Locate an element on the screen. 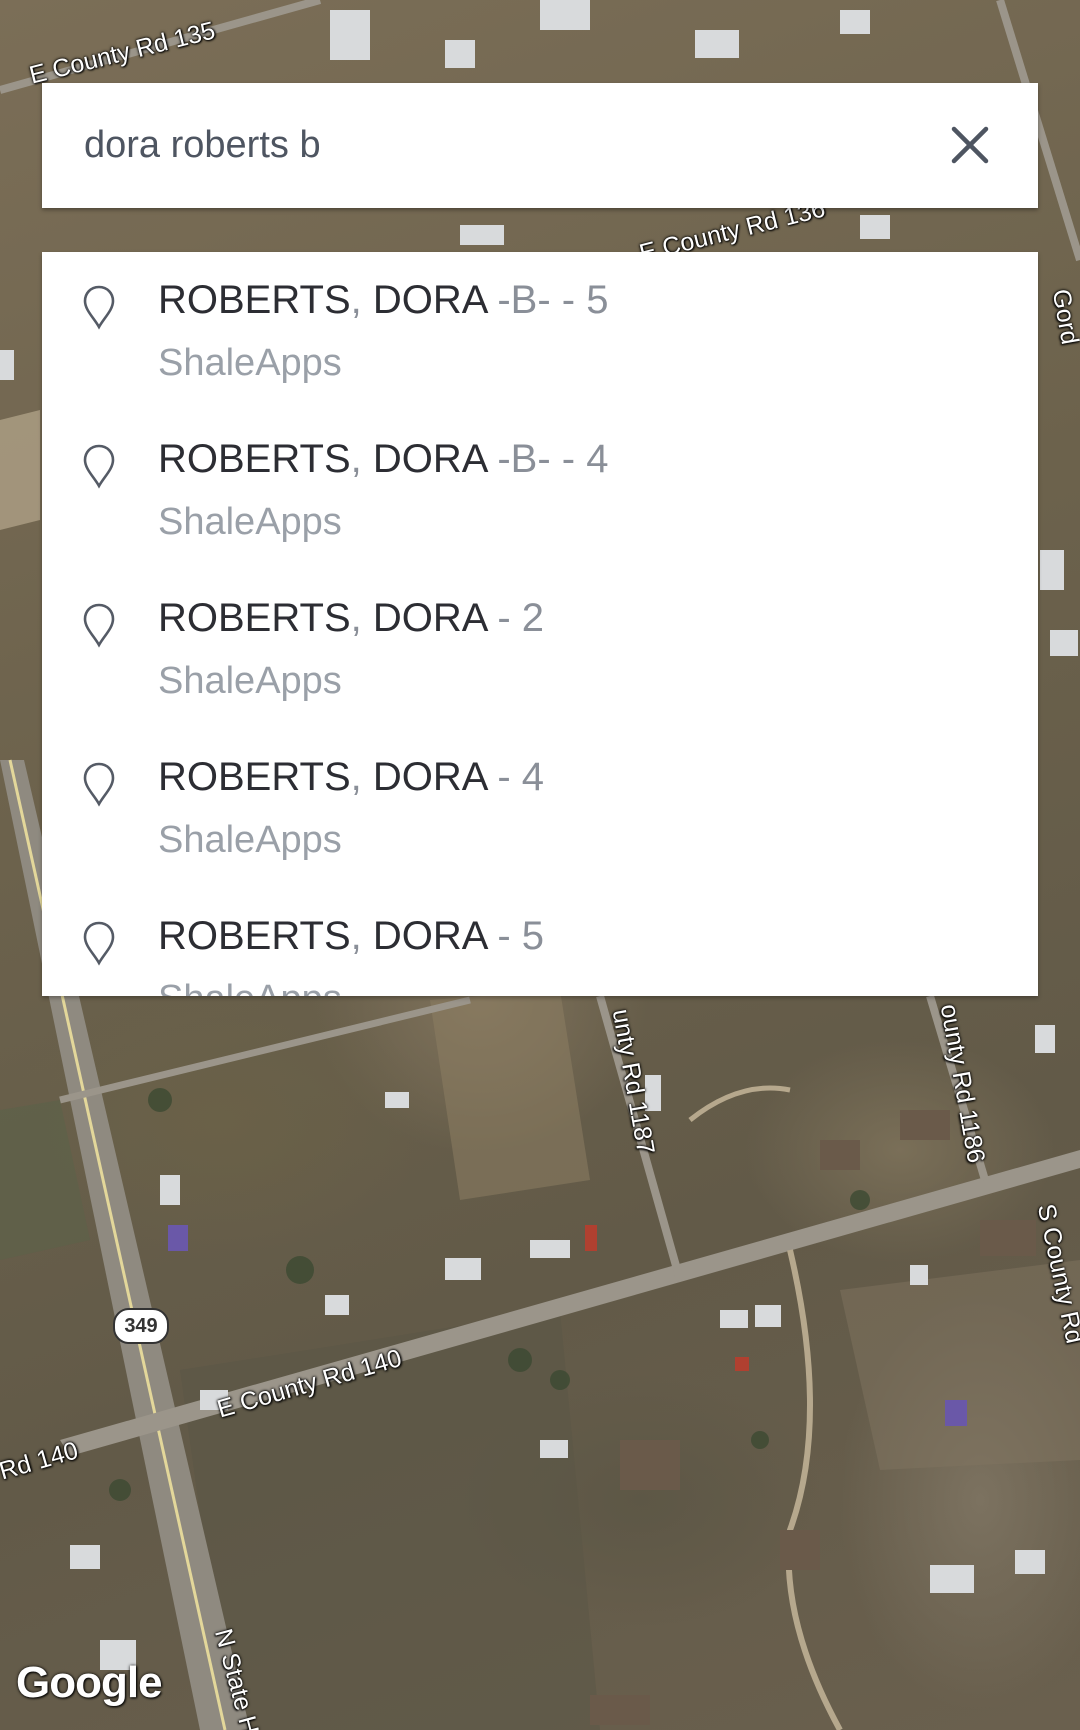  result-item: ROBERTS, DORA - 2 ShaleApps is located at coordinates (540, 649).